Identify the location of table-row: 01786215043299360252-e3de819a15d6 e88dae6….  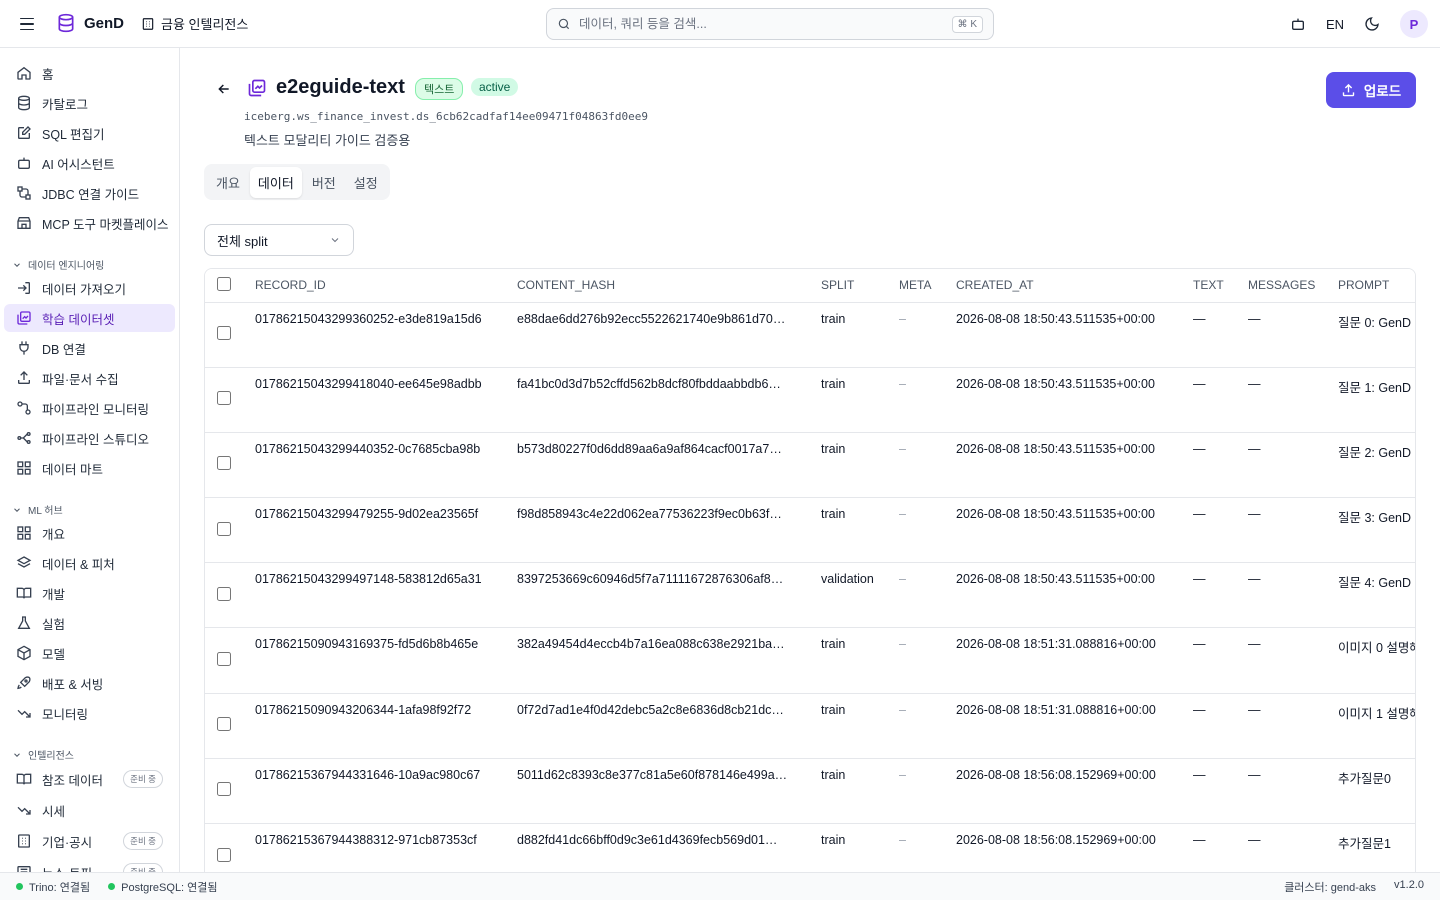
(810, 335).